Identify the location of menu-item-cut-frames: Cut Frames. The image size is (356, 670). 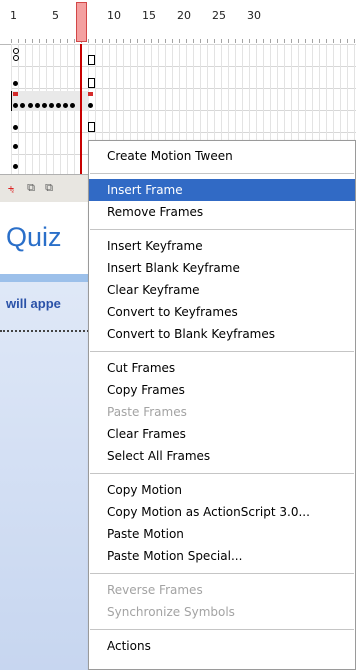
(222, 368).